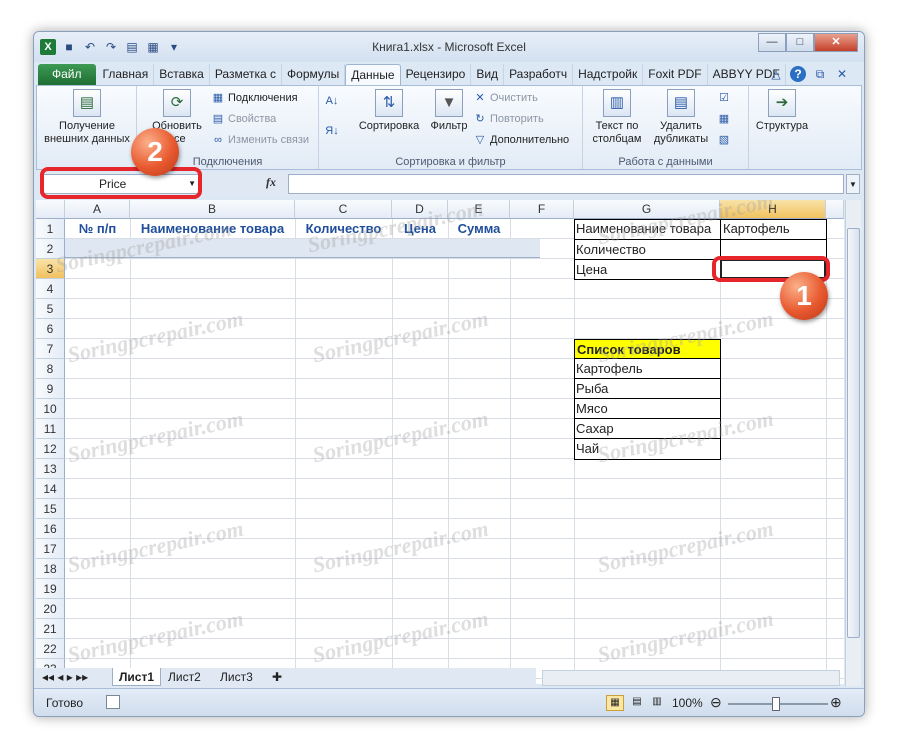 This screenshot has height=750, width=899. I want to click on cell-g11: Сахар, so click(647, 429).